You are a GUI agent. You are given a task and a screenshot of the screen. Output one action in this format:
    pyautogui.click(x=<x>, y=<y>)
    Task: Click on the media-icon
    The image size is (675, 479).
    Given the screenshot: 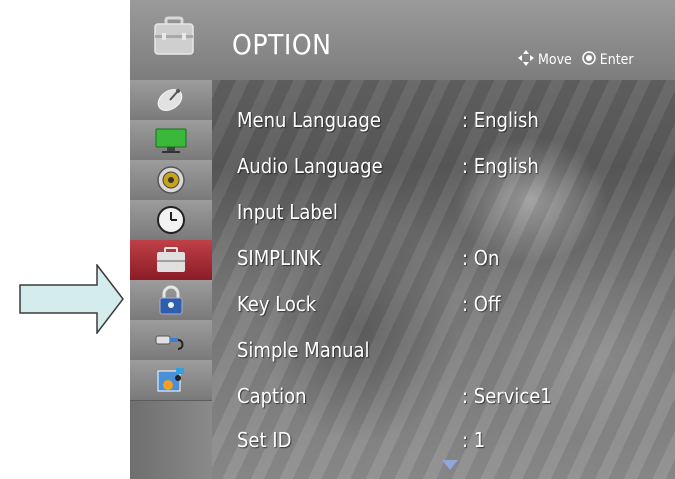 What is the action you would take?
    pyautogui.click(x=170, y=380)
    